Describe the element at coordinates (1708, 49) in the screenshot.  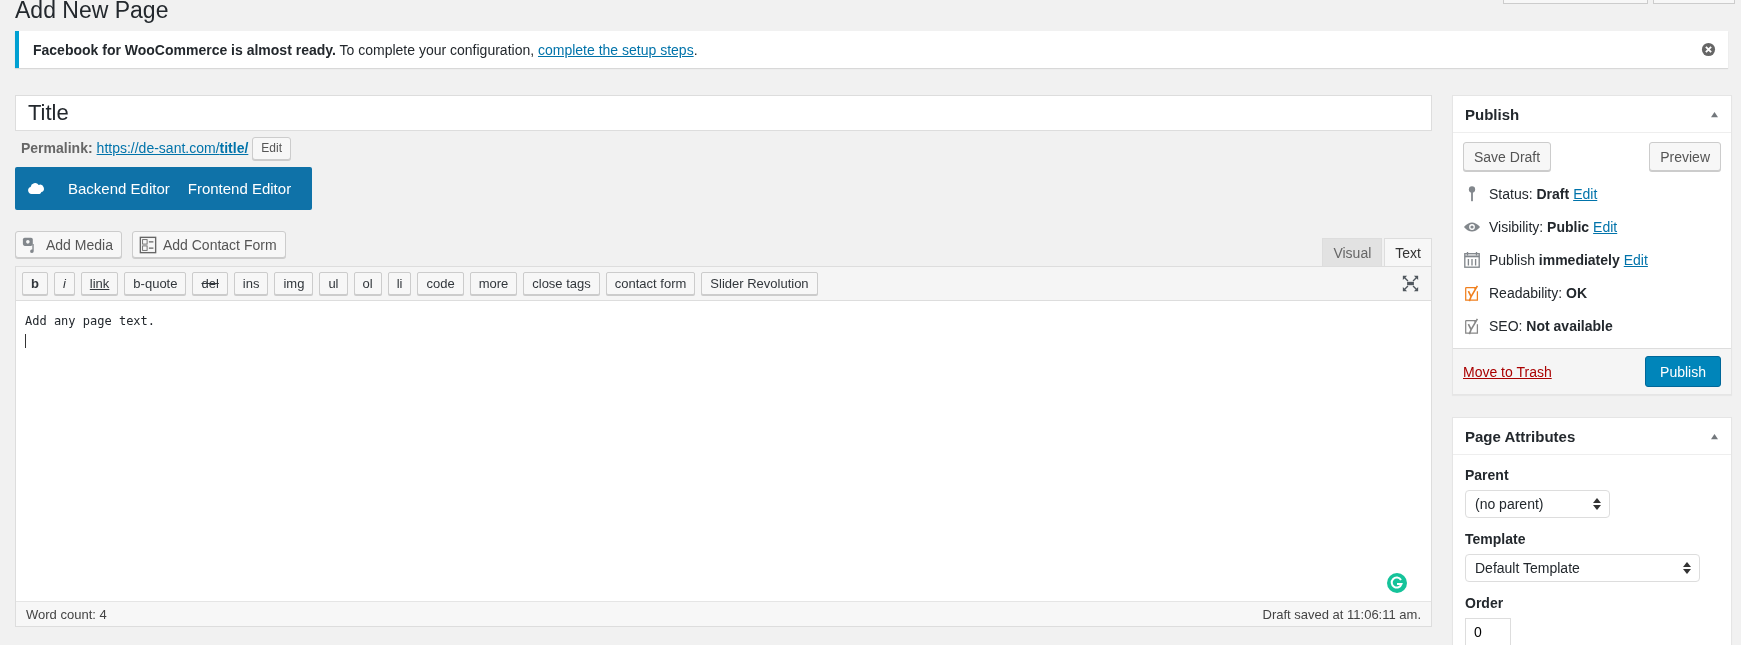
I see `close-icon` at that location.